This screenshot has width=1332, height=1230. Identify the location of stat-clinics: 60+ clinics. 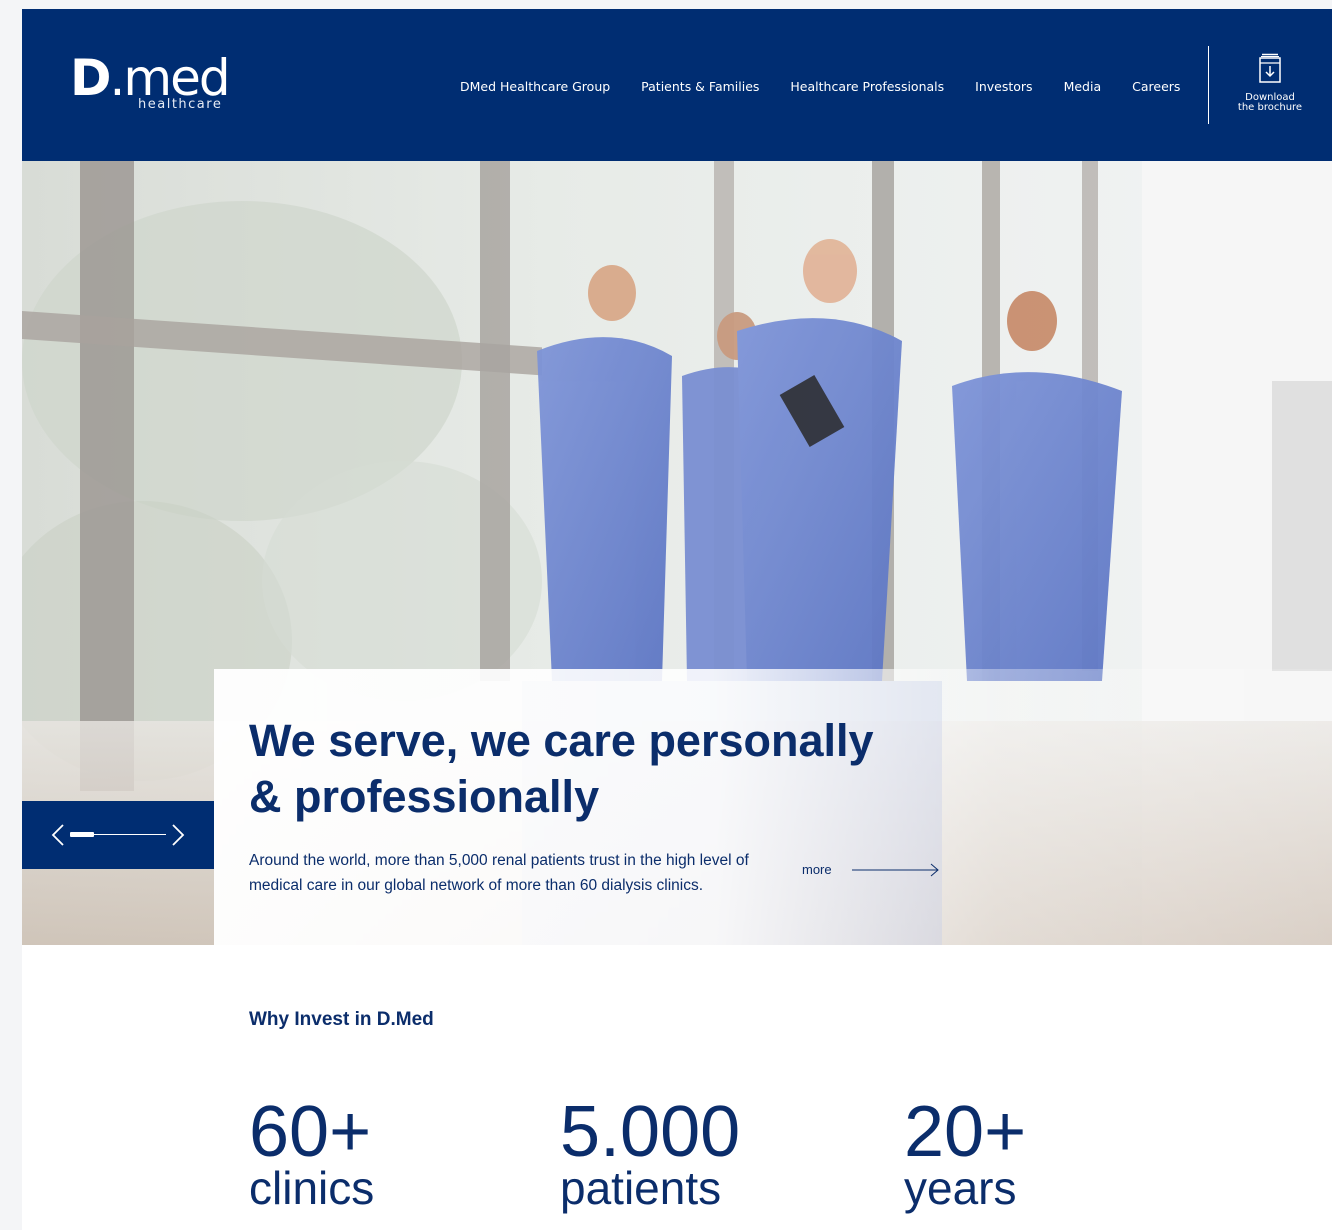
(311, 1152).